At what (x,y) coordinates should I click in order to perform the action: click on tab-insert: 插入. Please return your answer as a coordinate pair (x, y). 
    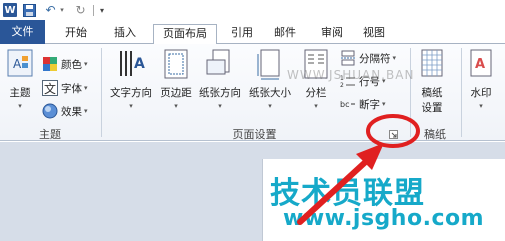
    Looking at the image, I should click on (125, 34).